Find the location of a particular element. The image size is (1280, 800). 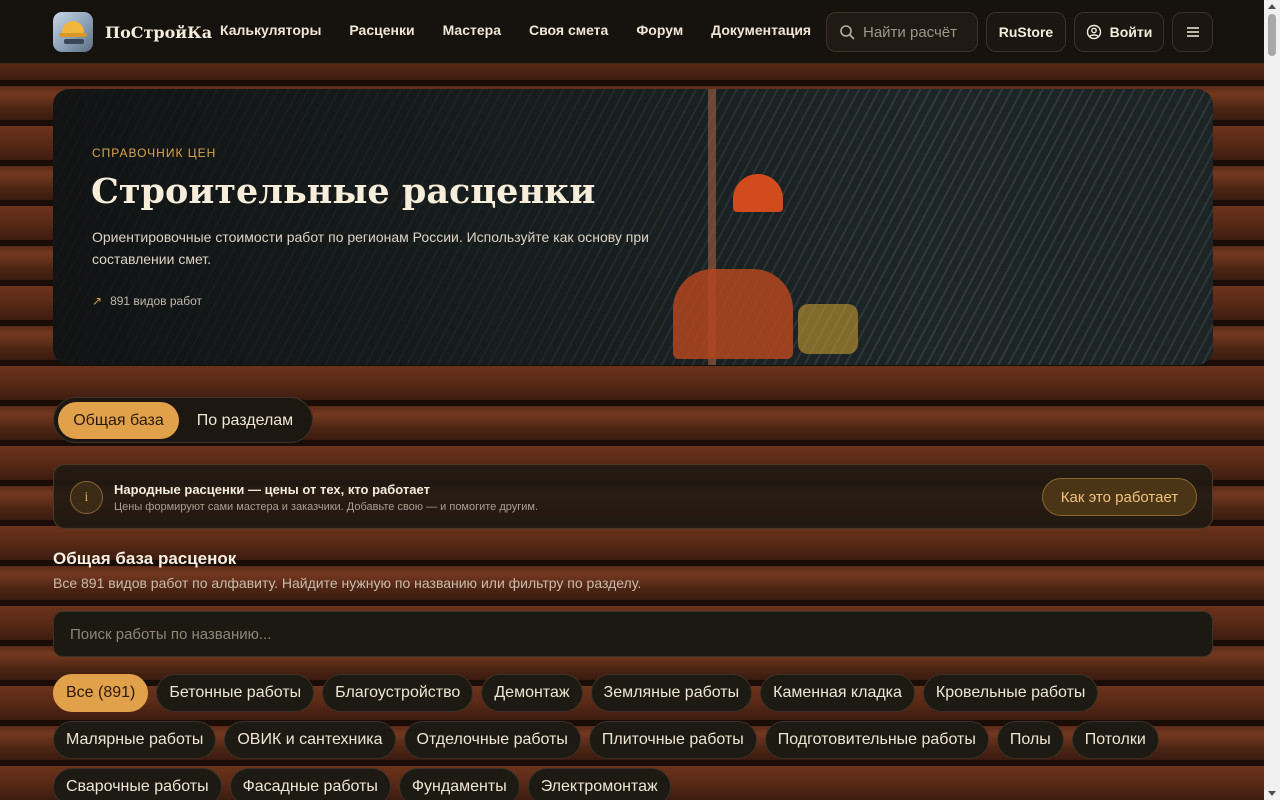

filter-chip: Земляные работы is located at coordinates (671, 693).